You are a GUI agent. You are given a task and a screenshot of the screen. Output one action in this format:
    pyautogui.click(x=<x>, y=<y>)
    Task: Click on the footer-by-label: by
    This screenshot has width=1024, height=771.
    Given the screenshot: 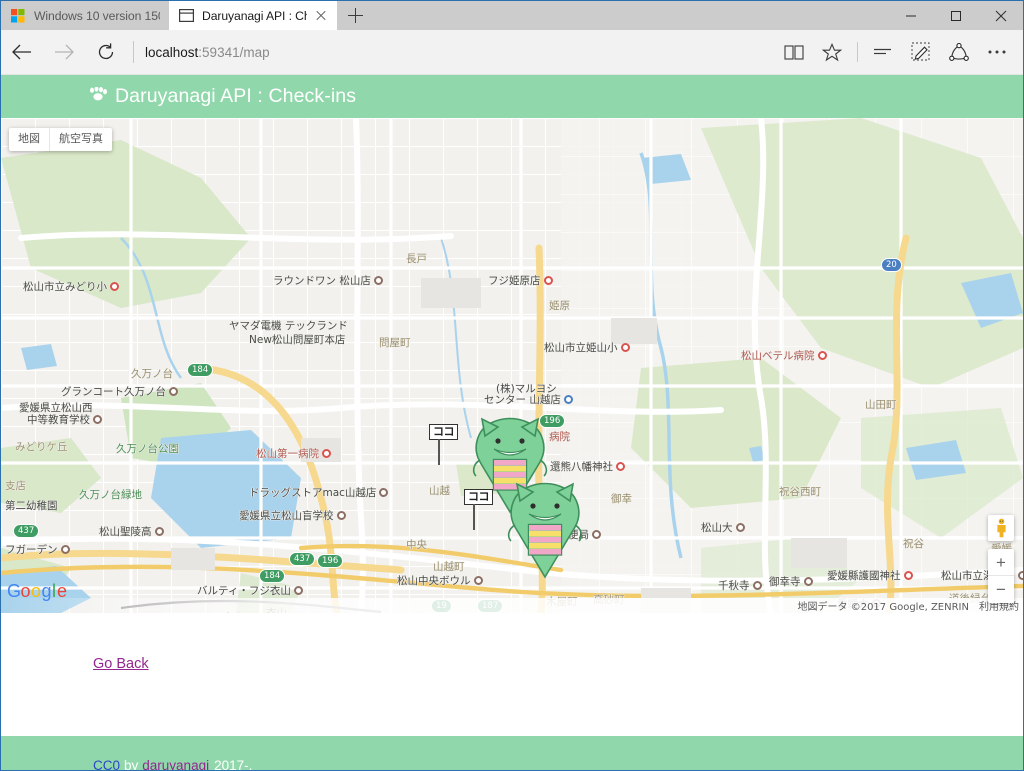 What is the action you would take?
    pyautogui.click(x=131, y=764)
    